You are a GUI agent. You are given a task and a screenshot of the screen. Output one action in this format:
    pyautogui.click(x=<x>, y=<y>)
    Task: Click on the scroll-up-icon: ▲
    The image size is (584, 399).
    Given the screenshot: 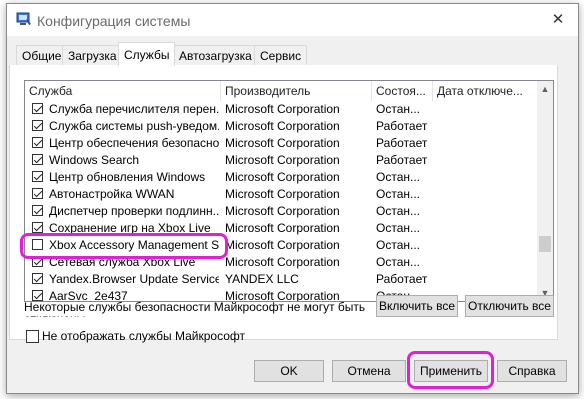 What is the action you would take?
    pyautogui.click(x=545, y=89)
    